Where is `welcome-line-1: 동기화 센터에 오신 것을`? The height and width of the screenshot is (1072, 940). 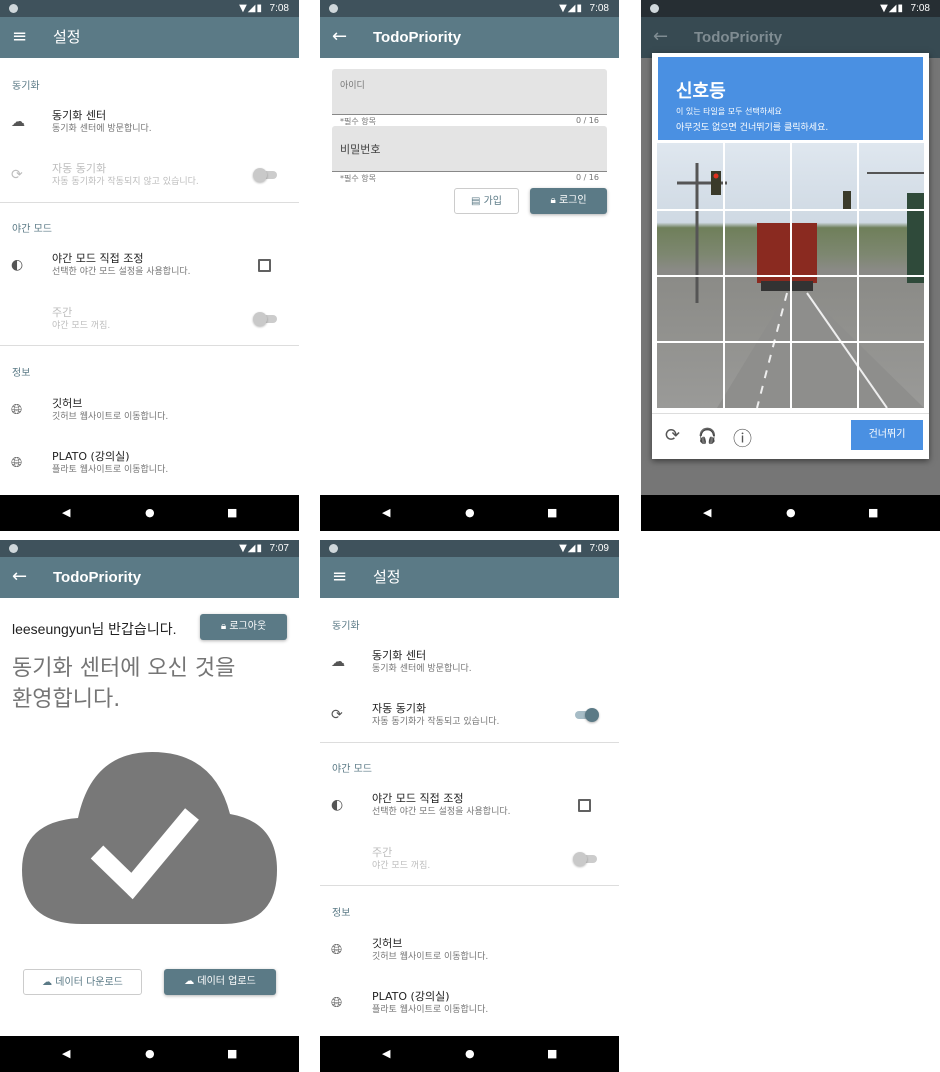 welcome-line-1: 동기화 센터에 오신 것을 is located at coordinates (124, 668).